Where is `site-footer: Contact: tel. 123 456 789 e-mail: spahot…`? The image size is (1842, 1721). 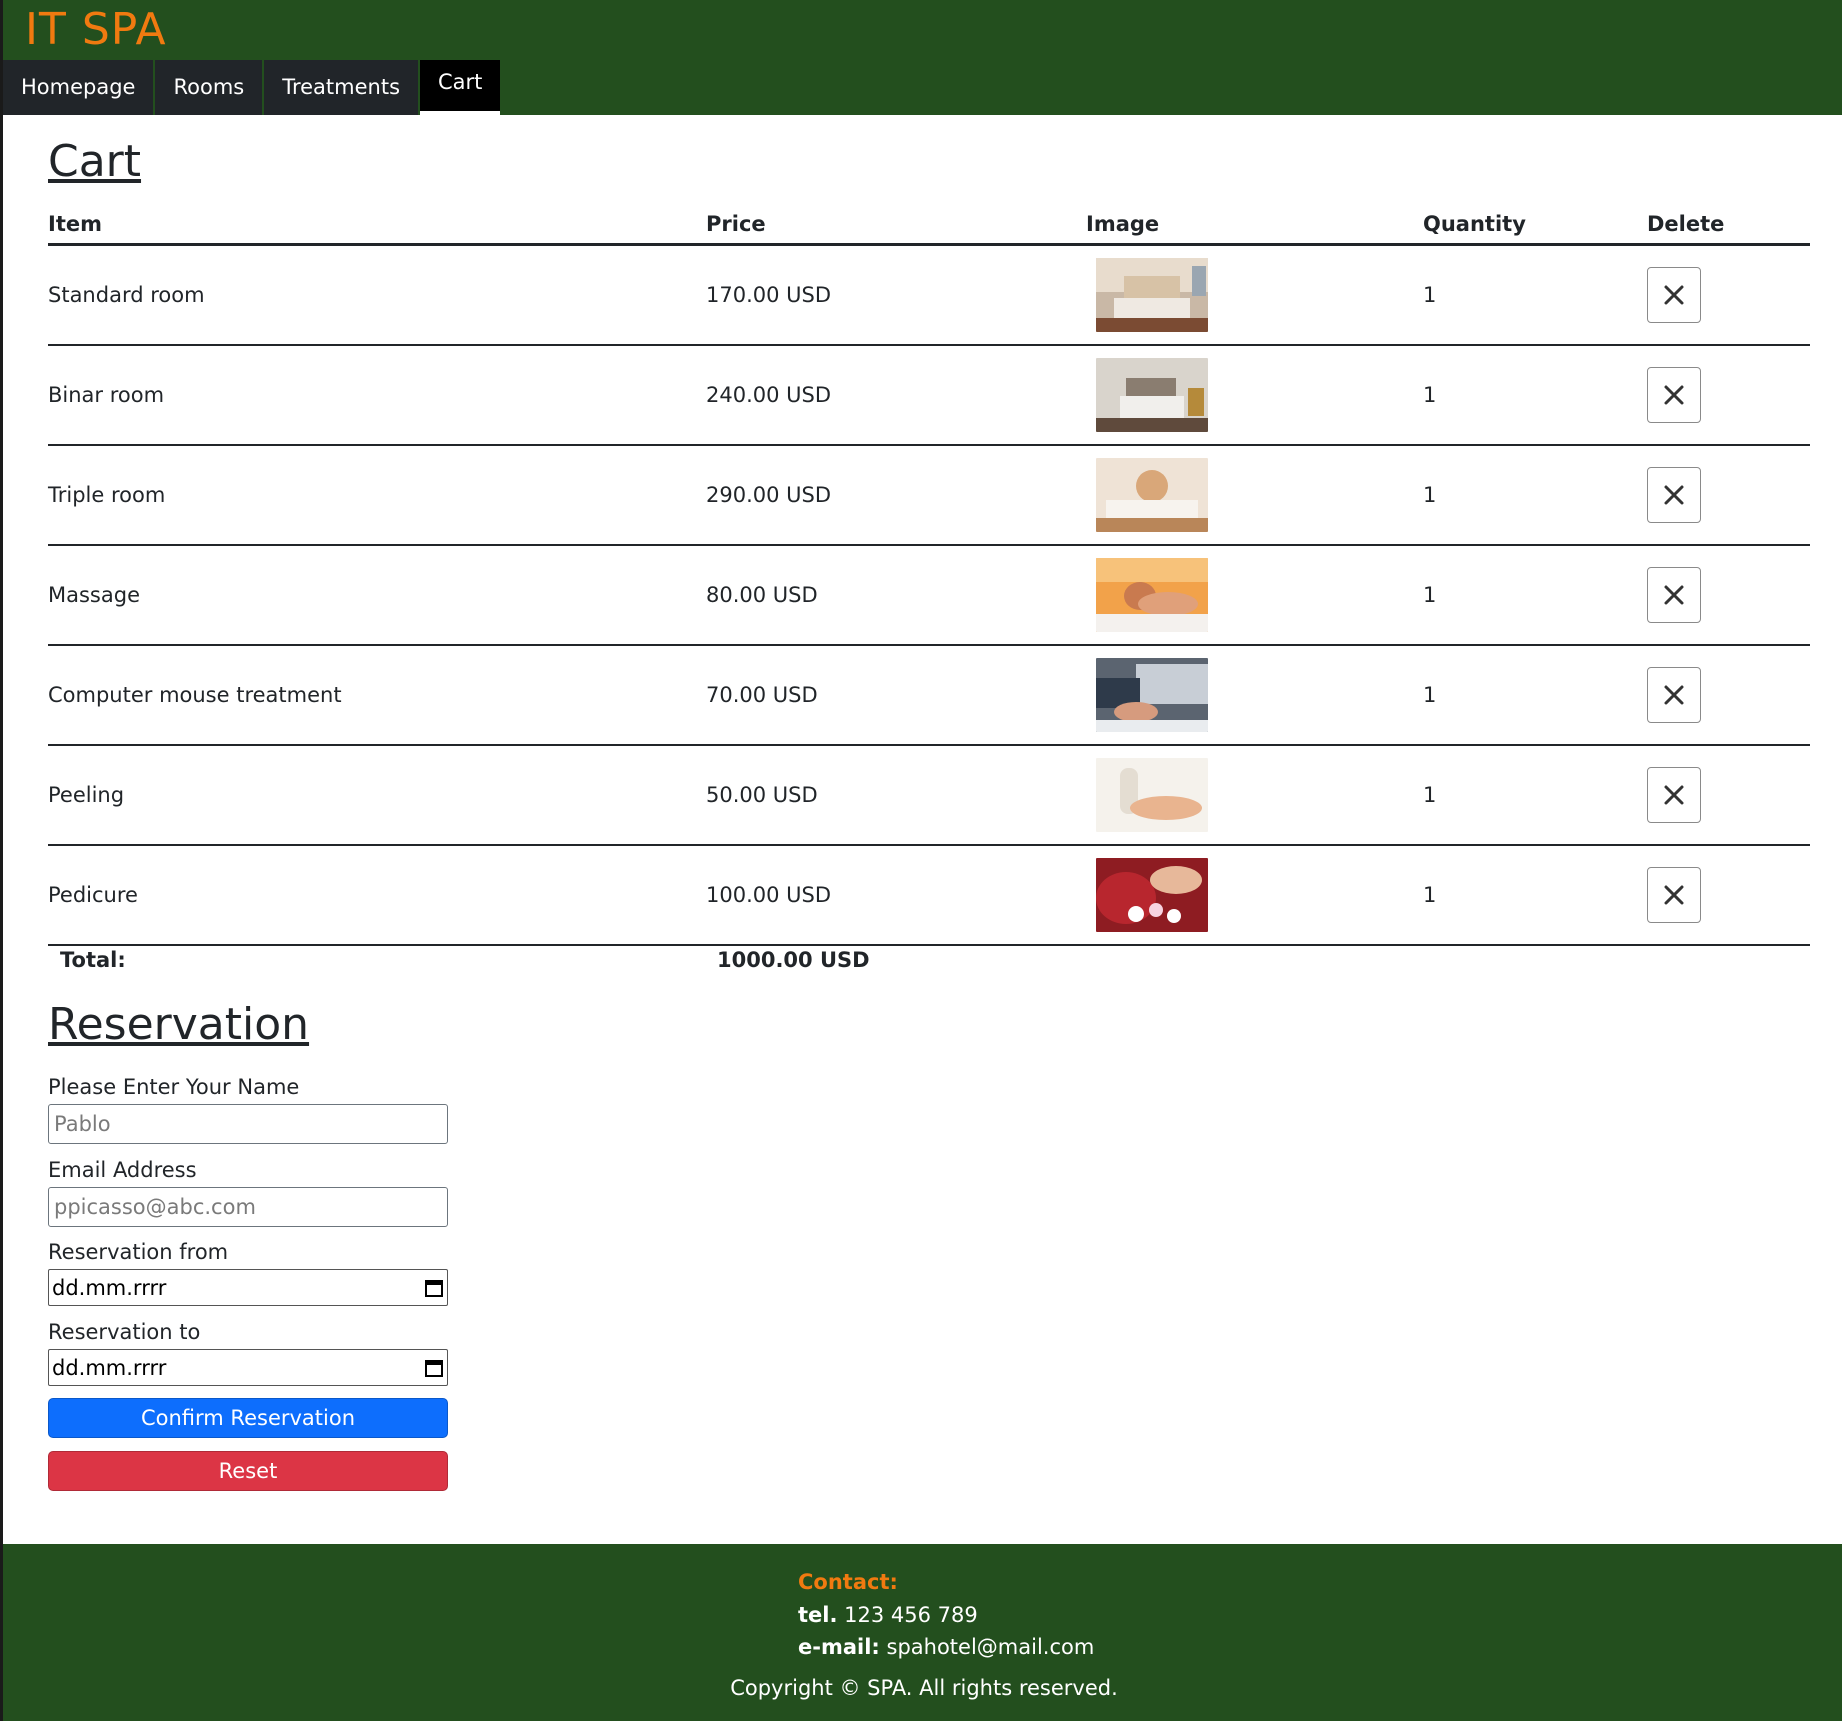 site-footer: Contact: tel. 123 456 789 e-mail: spahot… is located at coordinates (922, 1632).